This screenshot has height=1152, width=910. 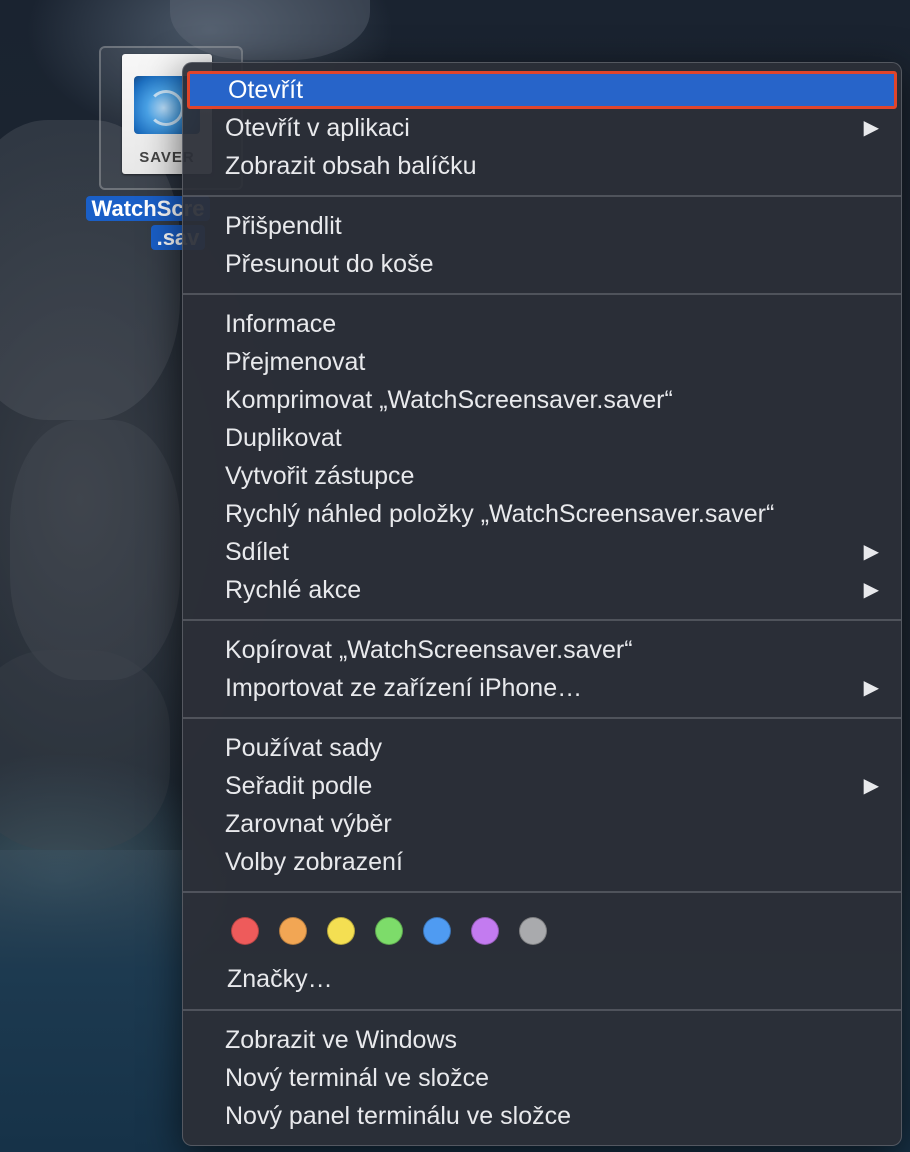 I want to click on menu-item-new-terminal-tab-at-folder: Nový panel terminálu ve složce, so click(x=542, y=1116).